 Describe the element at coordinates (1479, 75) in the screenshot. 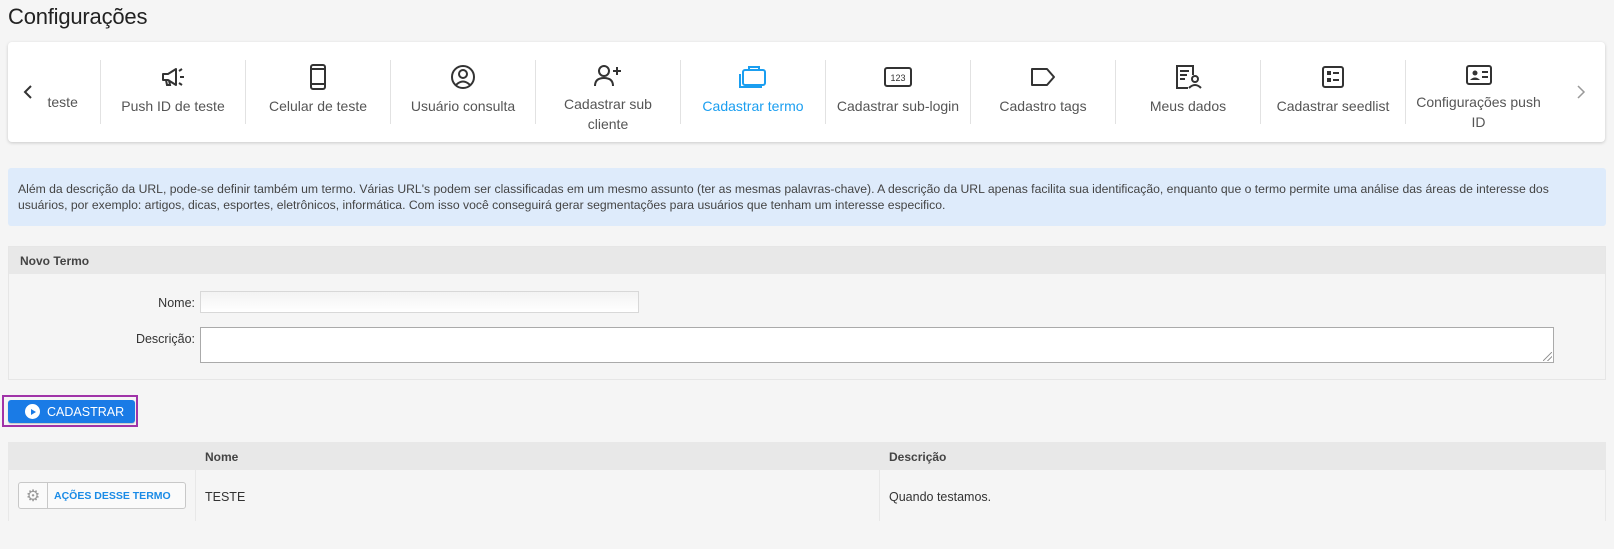

I see `id-card-icon` at that location.